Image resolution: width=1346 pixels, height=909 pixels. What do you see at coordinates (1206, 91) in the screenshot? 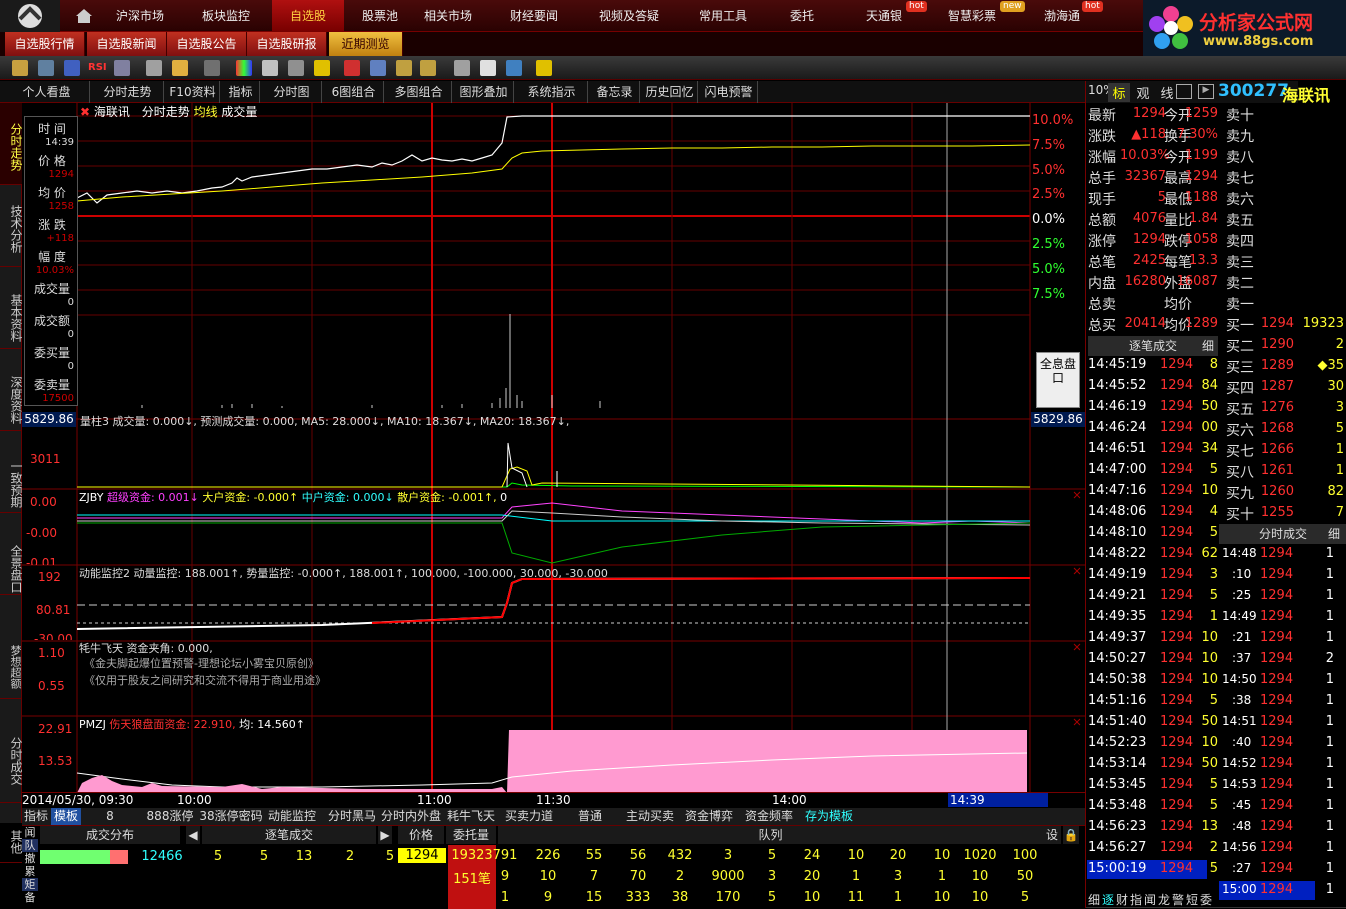
I see `play-icon: ▶` at bounding box center [1206, 91].